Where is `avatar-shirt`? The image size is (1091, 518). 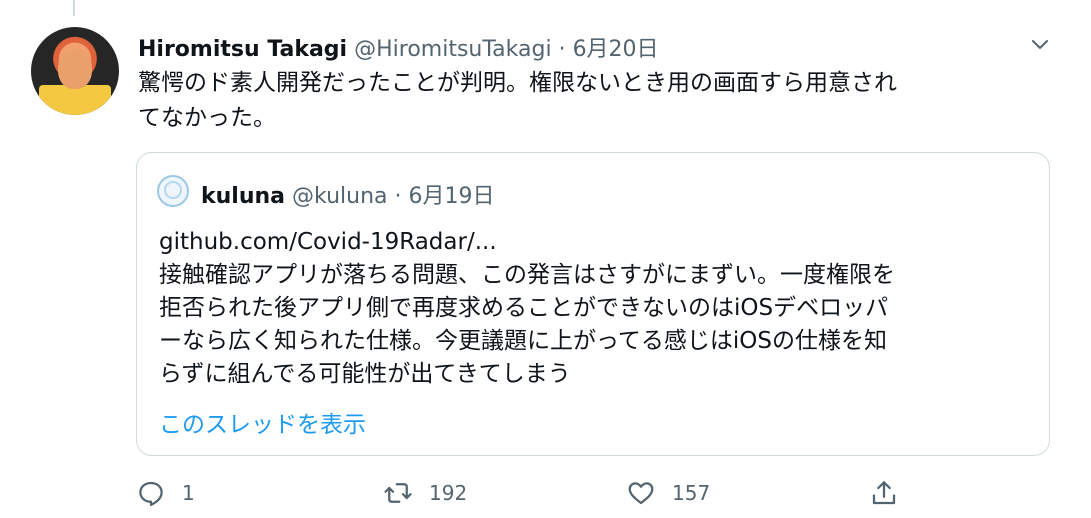 avatar-shirt is located at coordinates (75, 100).